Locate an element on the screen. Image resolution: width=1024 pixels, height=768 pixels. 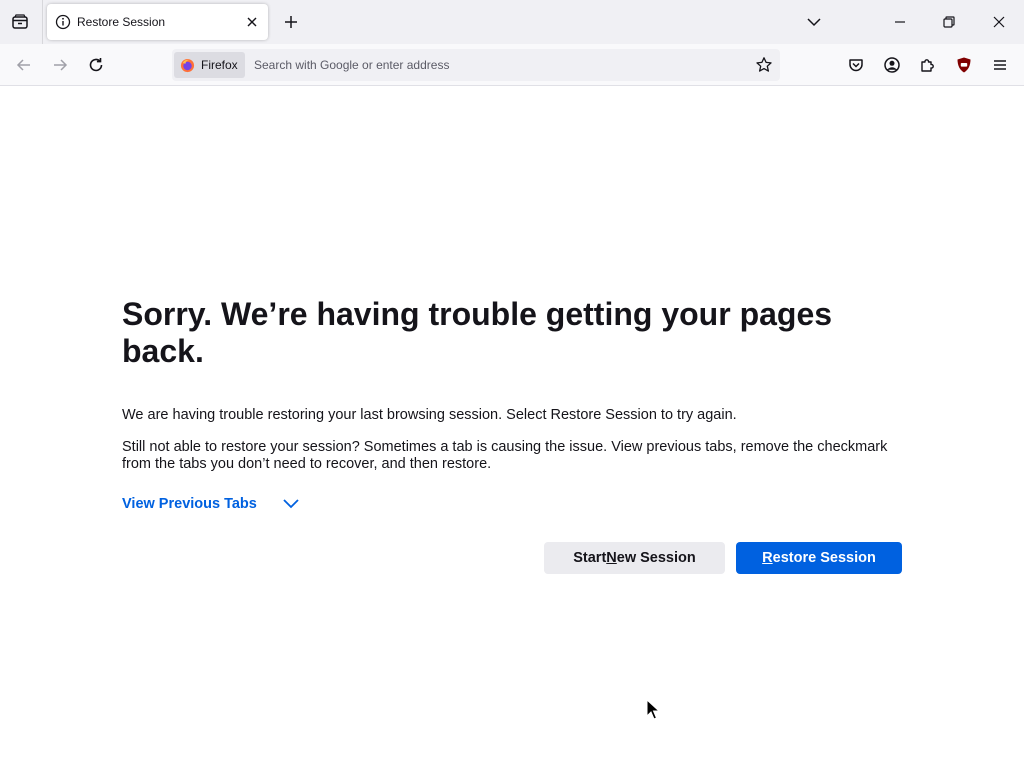
view-previous-tabs-label: View Previous Tabs is located at coordinates (189, 504).